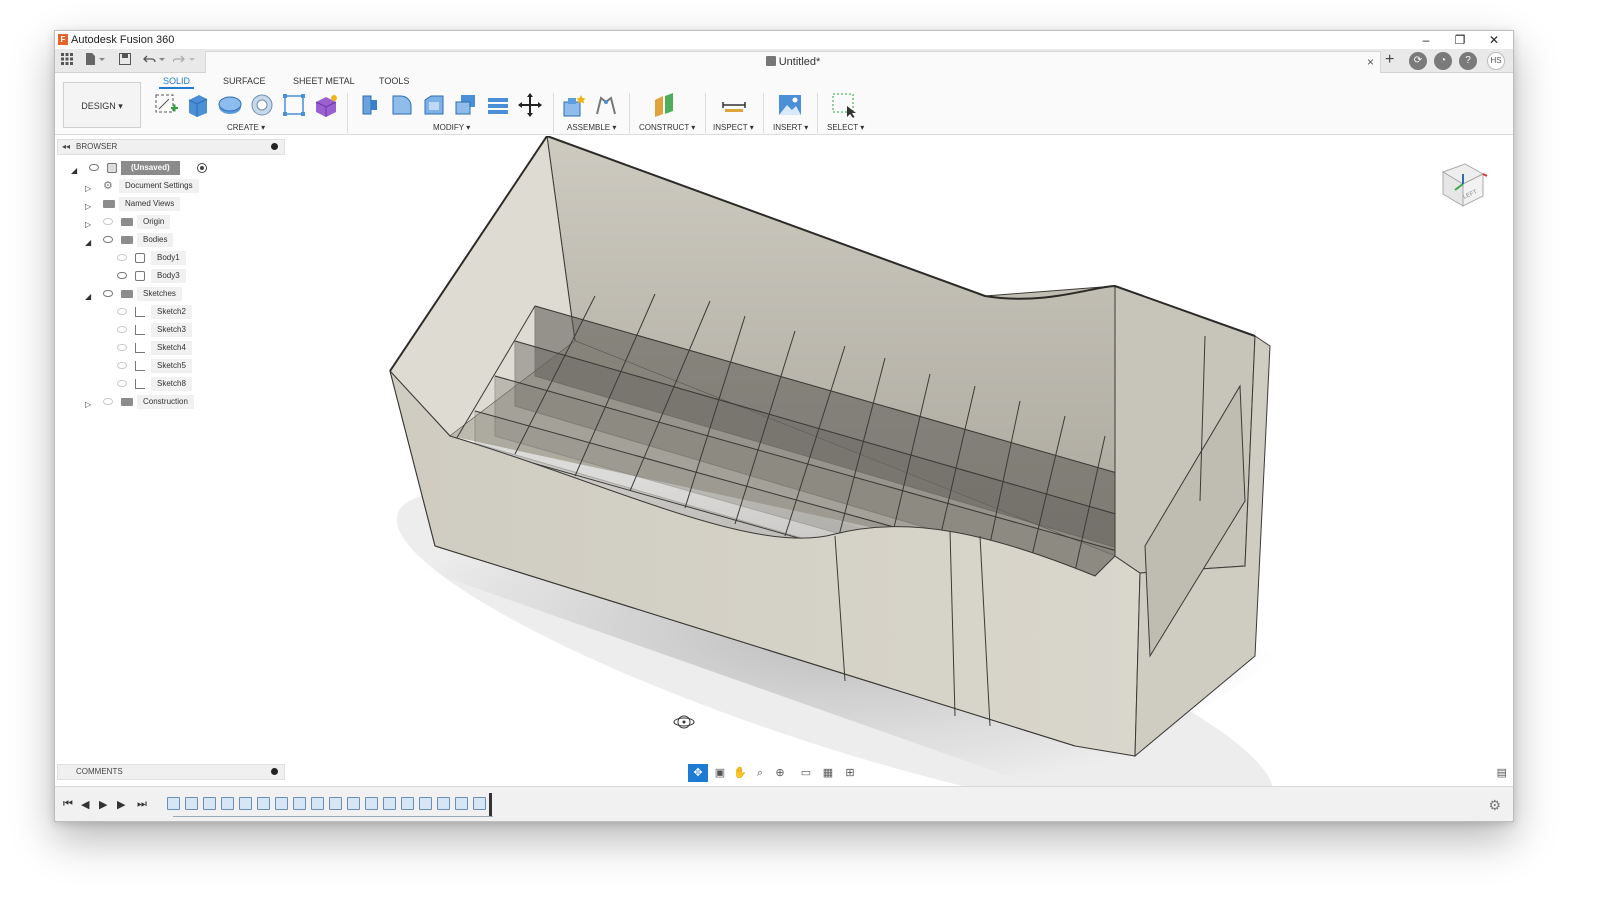 The image size is (1600, 917). I want to click on tab-sheet-metal: SHEET METAL, so click(324, 81).